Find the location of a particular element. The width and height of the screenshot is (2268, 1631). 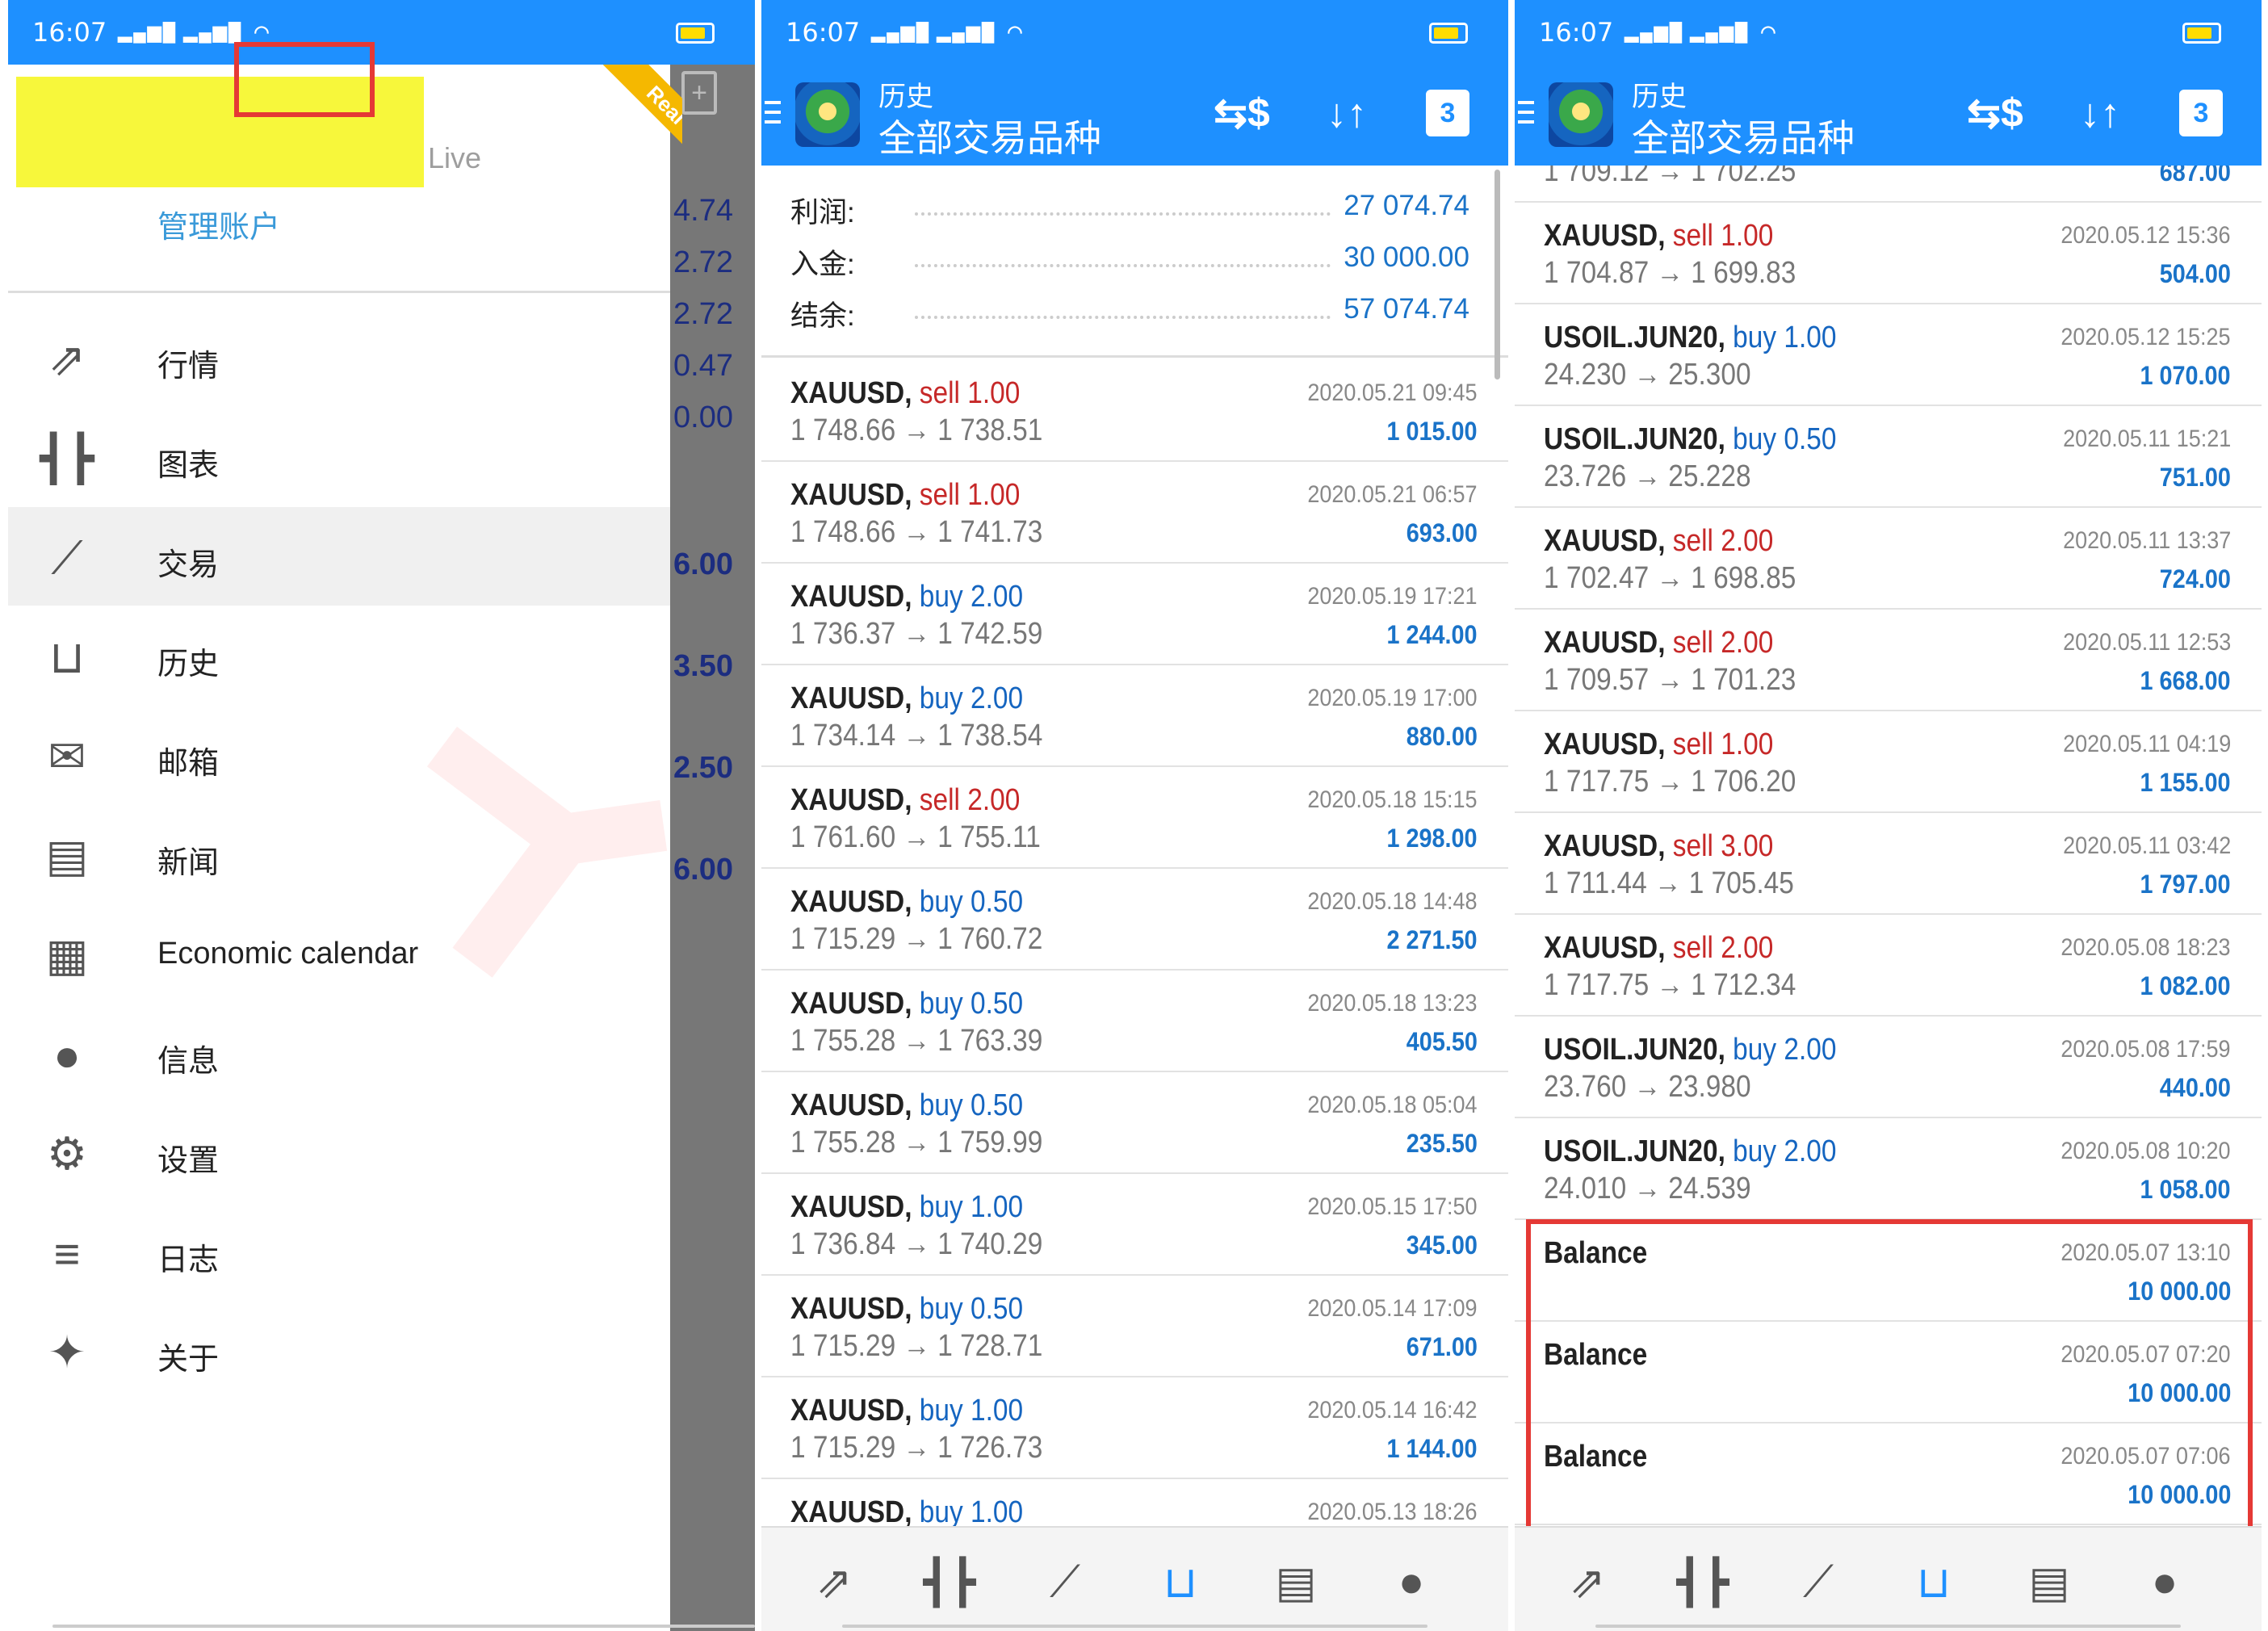

highlight-box-live-account is located at coordinates (304, 80).